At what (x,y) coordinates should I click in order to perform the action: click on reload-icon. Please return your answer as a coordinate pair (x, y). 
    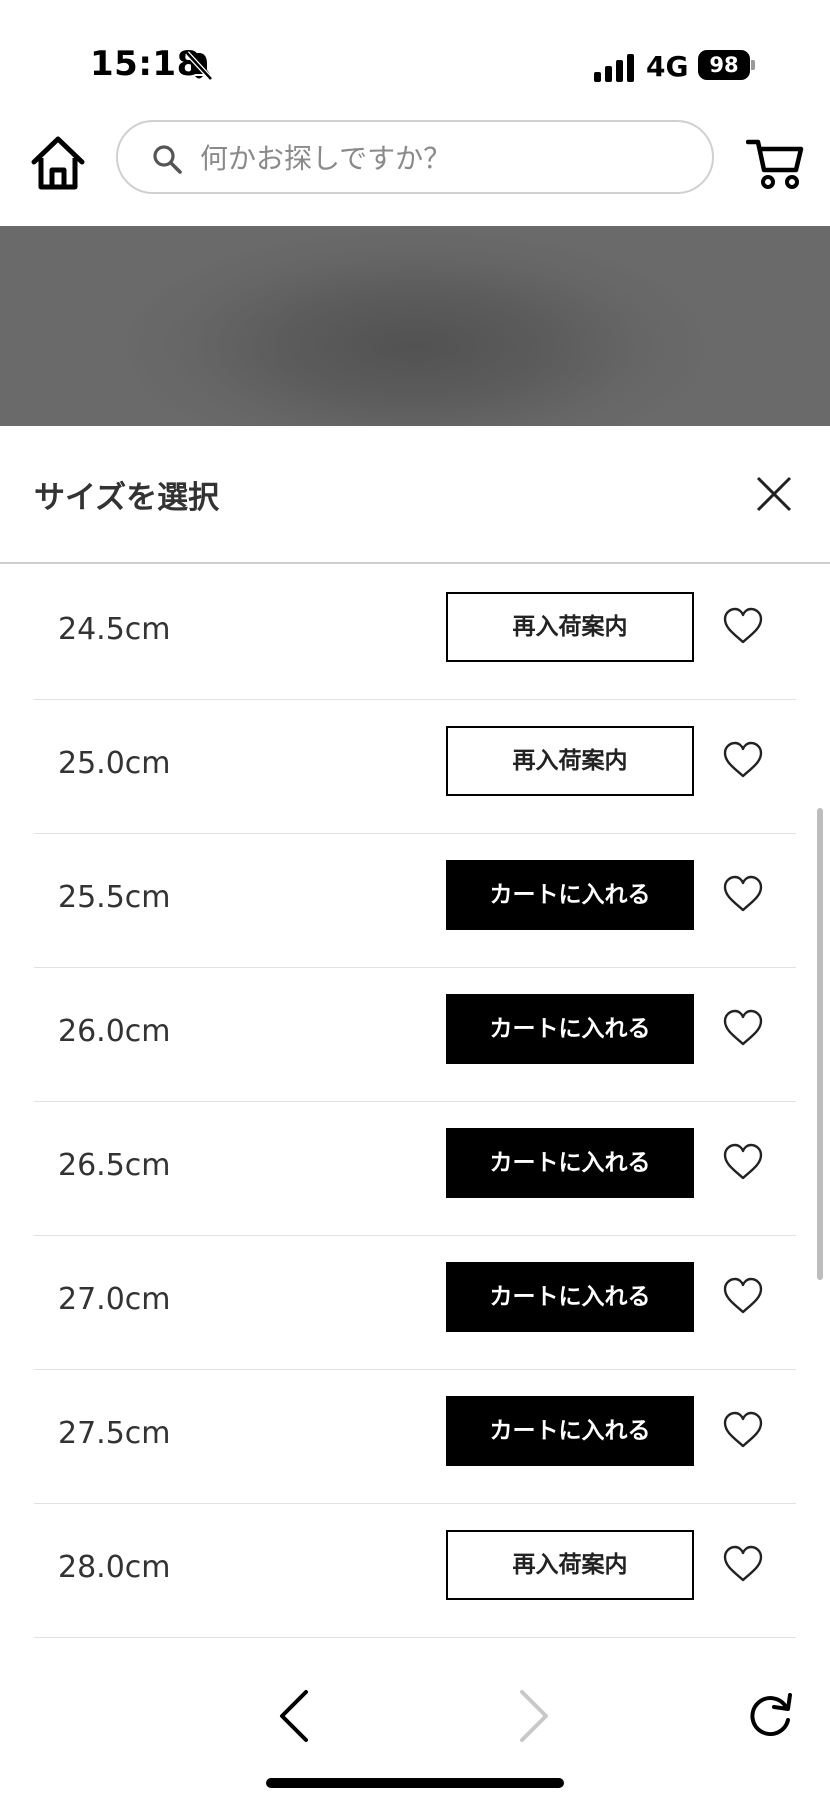
    Looking at the image, I should click on (770, 1715).